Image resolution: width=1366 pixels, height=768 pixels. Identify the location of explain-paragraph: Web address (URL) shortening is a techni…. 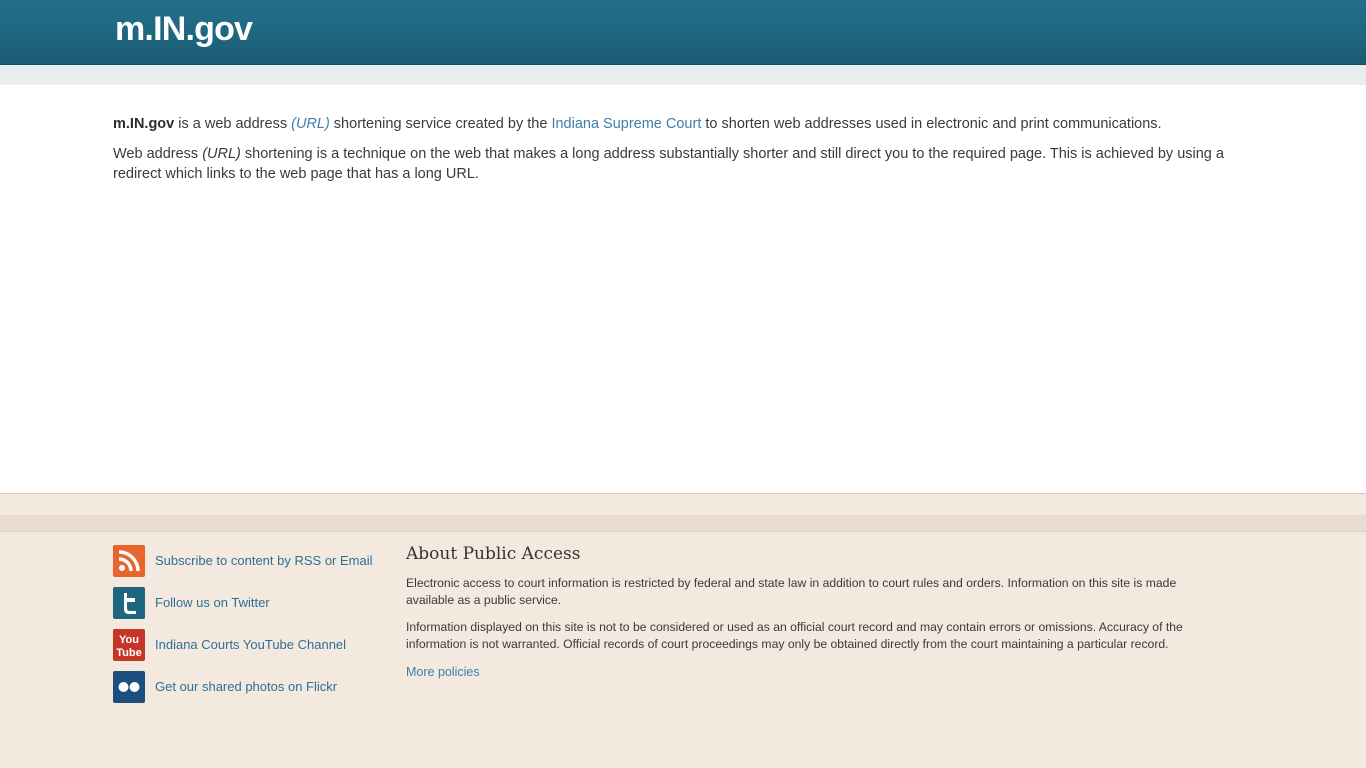
(678, 164).